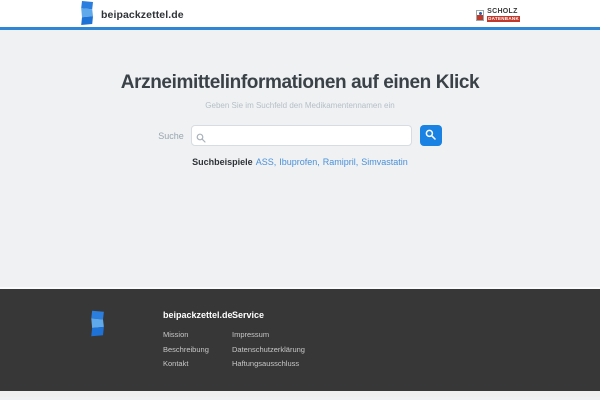 The height and width of the screenshot is (400, 600). Describe the element at coordinates (142, 15) in the screenshot. I see `site-name: beipackzettel.de` at that location.